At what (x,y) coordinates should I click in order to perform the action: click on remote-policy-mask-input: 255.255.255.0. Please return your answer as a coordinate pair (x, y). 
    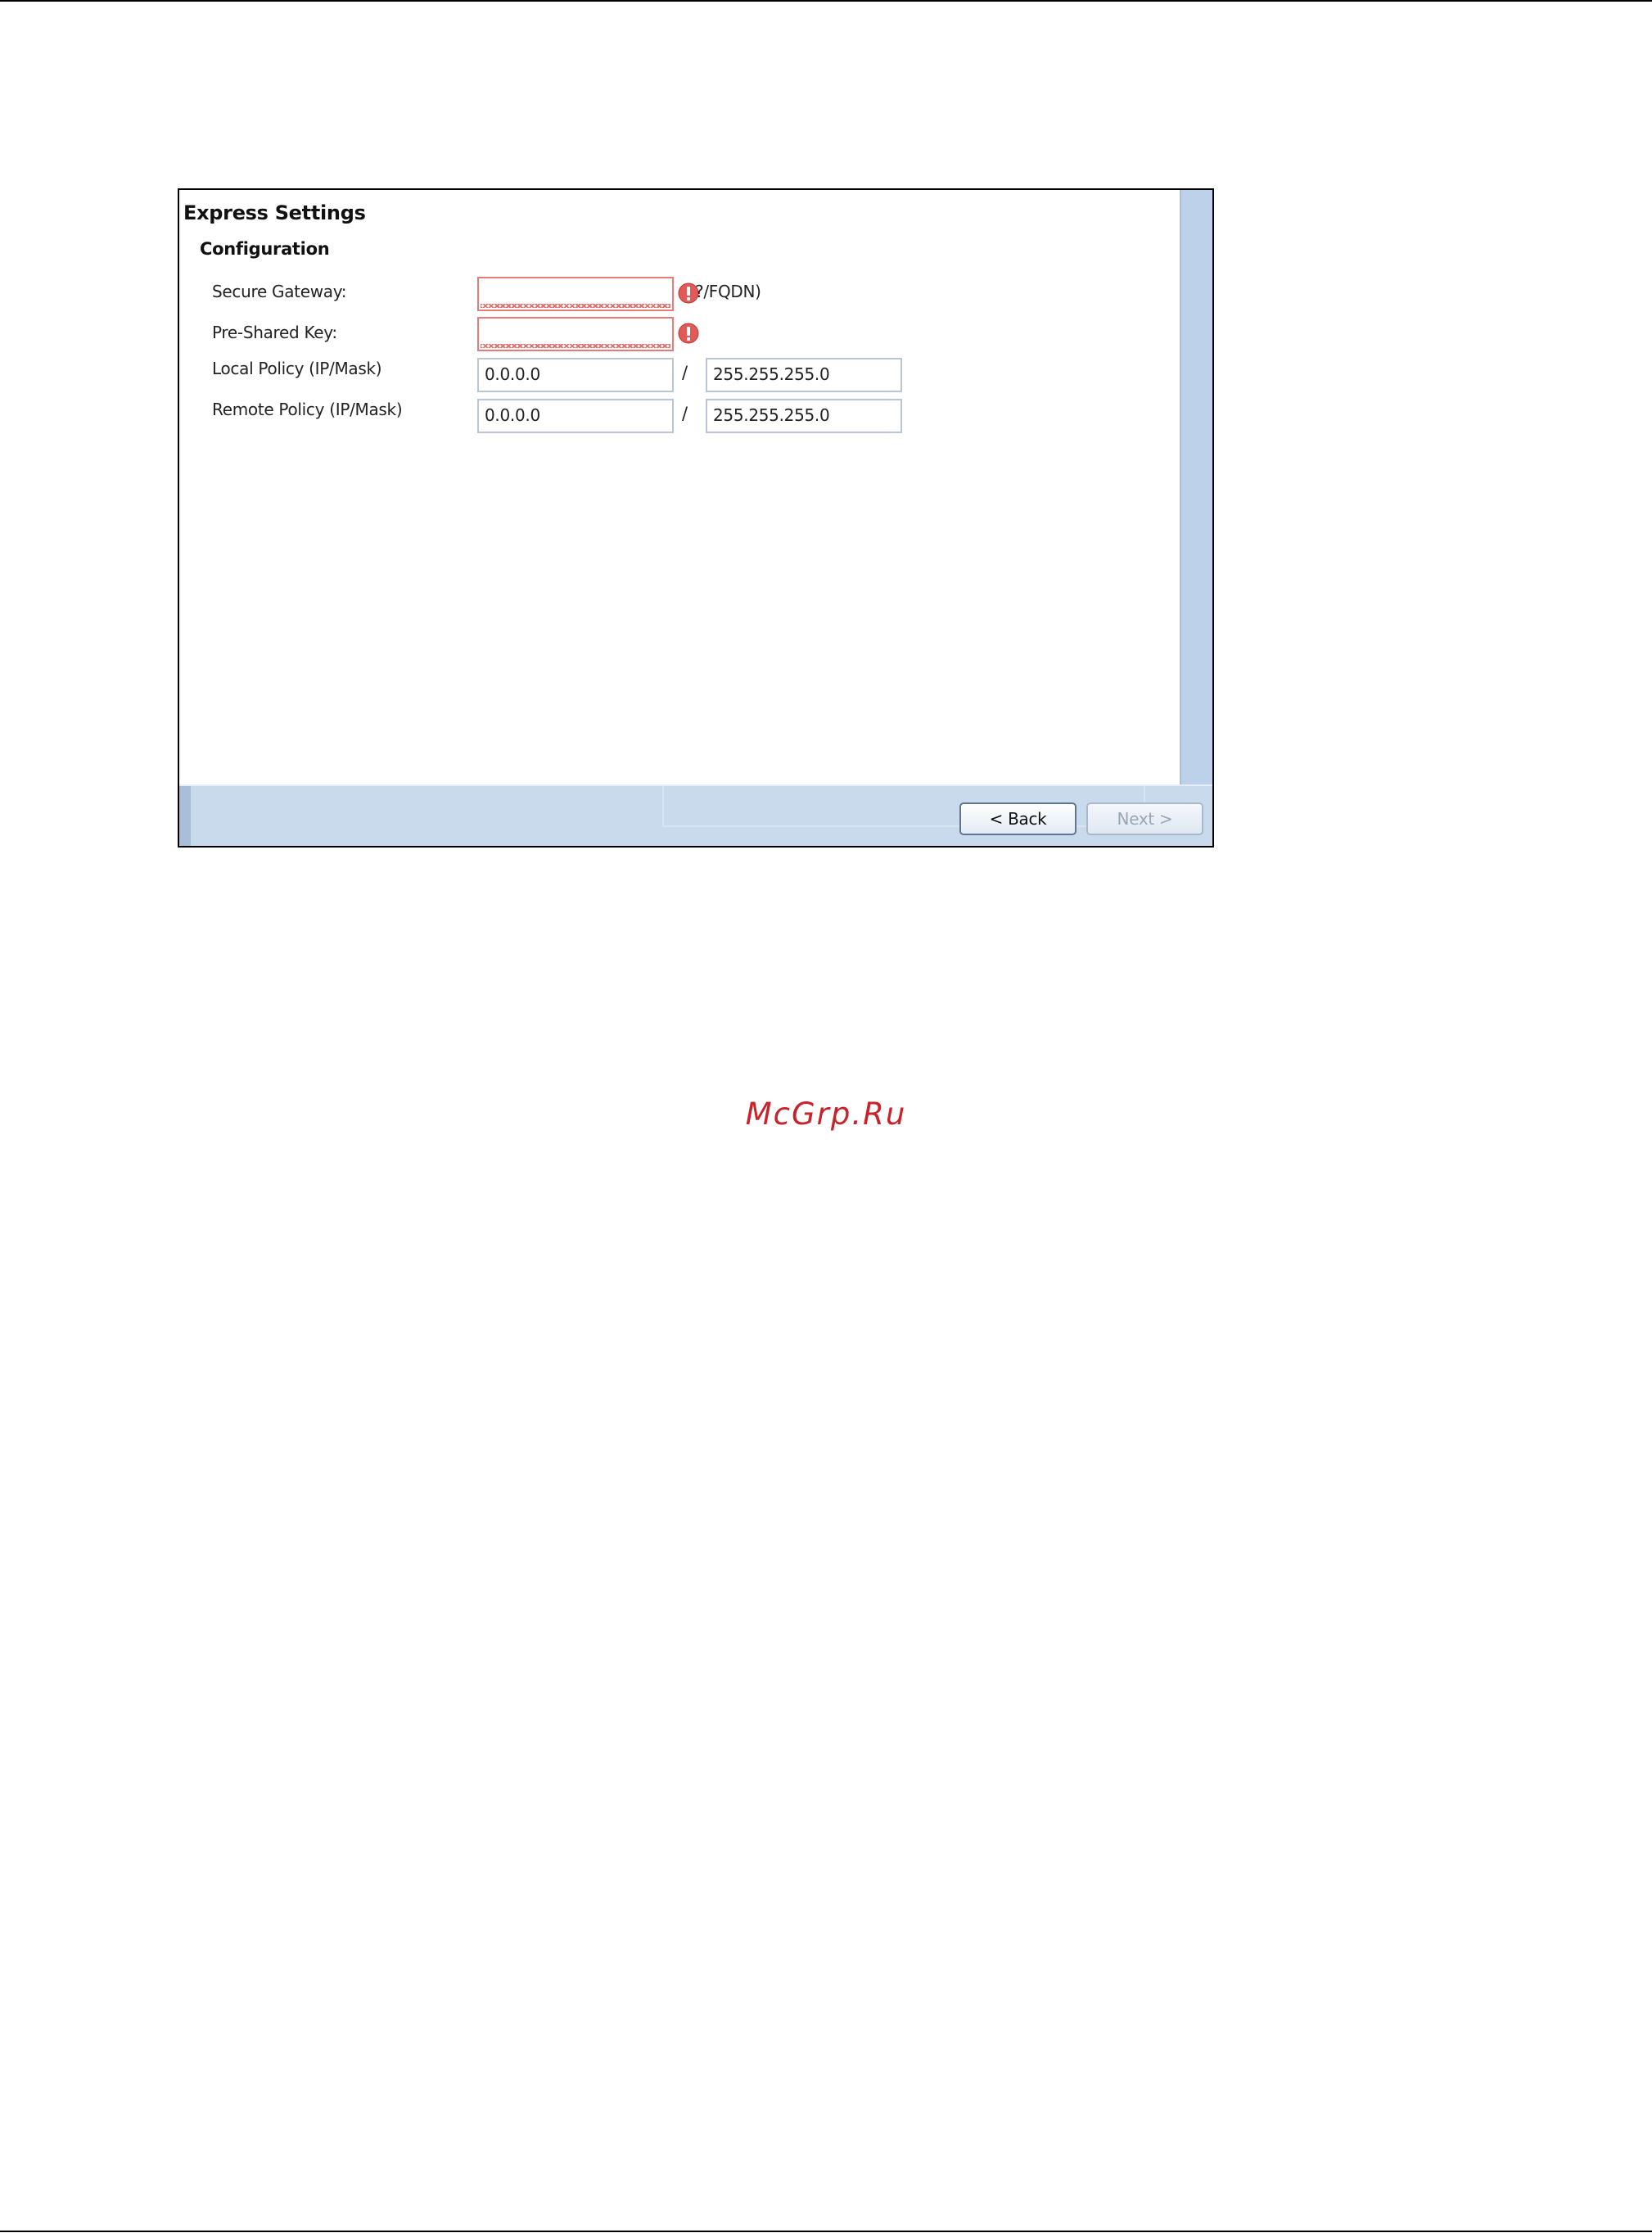
    Looking at the image, I should click on (804, 416).